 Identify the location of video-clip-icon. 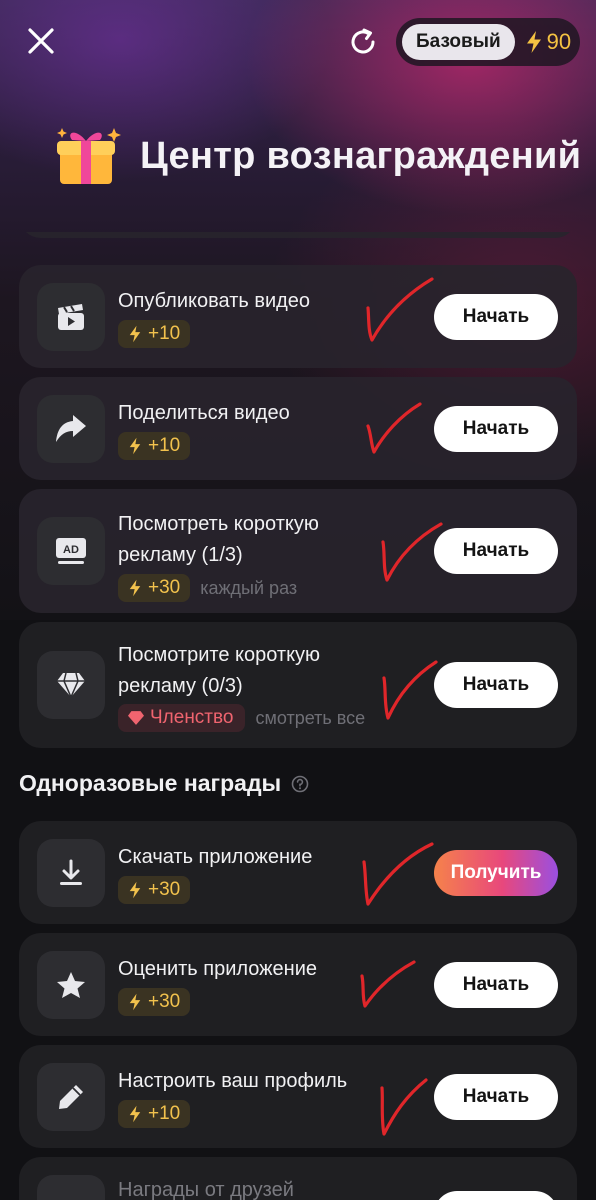
(71, 317).